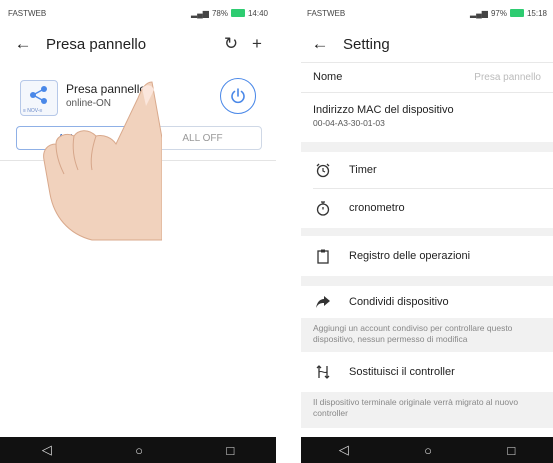  I want to click on share-arrow-icon, so click(323, 302).